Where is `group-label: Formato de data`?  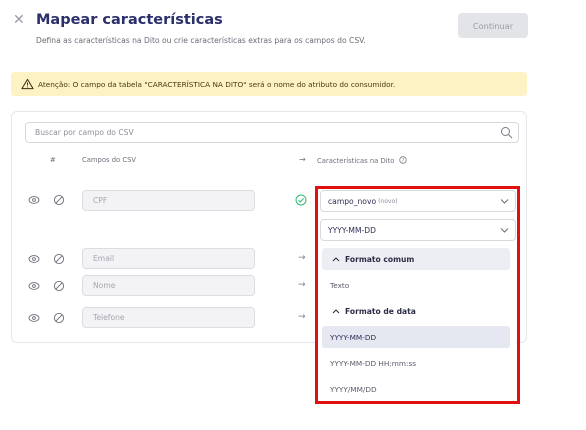 group-label: Formato de data is located at coordinates (380, 311).